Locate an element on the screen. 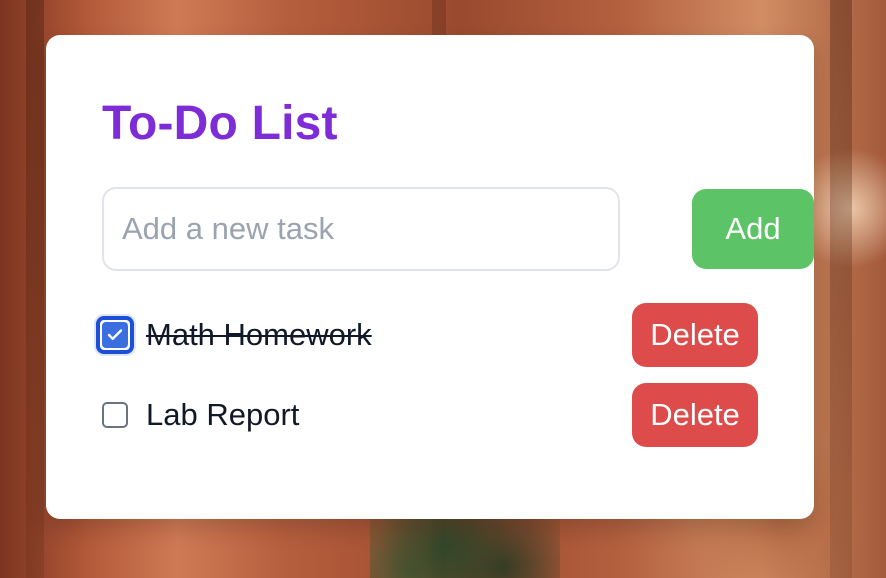  checkbox-checked-indicator is located at coordinates (115, 335).